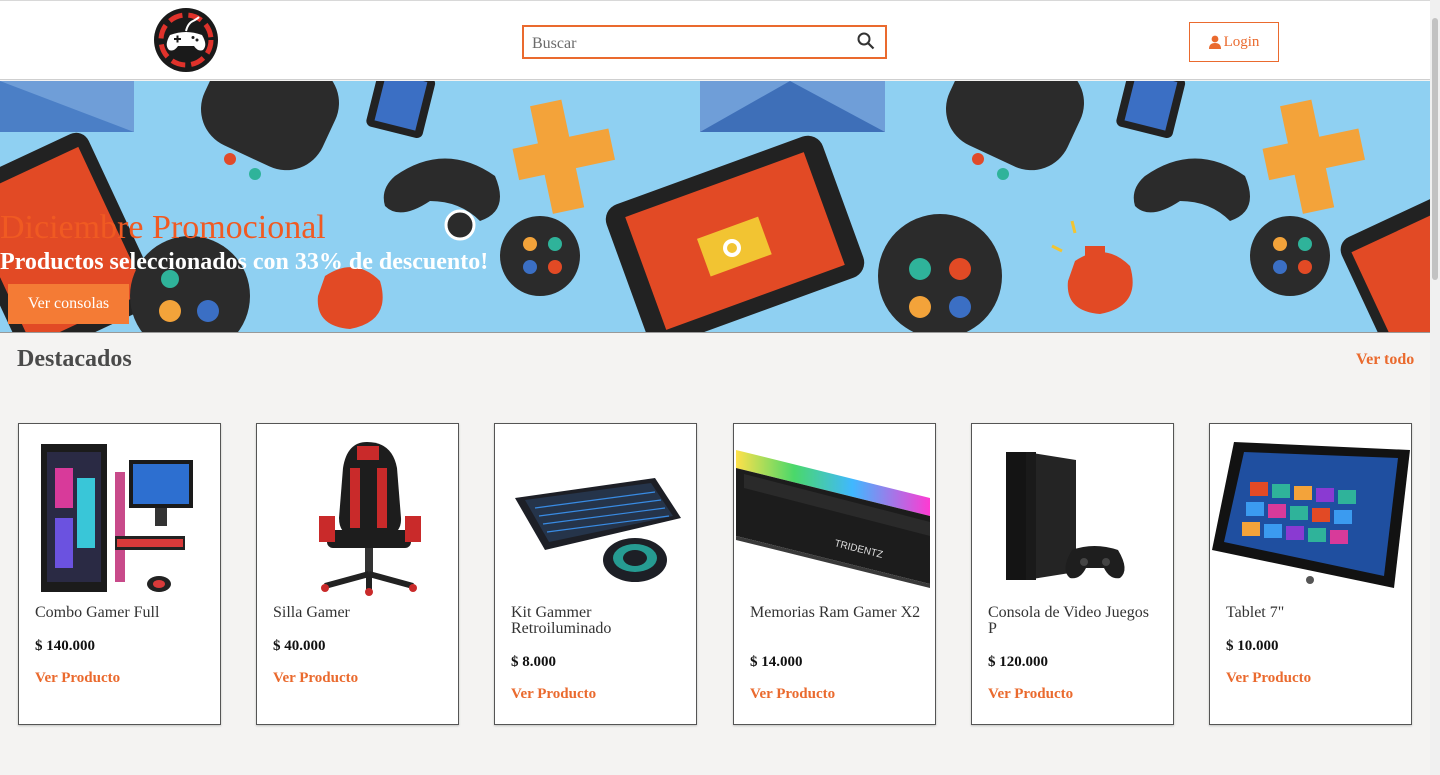 This screenshot has width=1440, height=775. What do you see at coordinates (561, 620) in the screenshot?
I see `product-name: Kit Gammer Retroiluminado` at bounding box center [561, 620].